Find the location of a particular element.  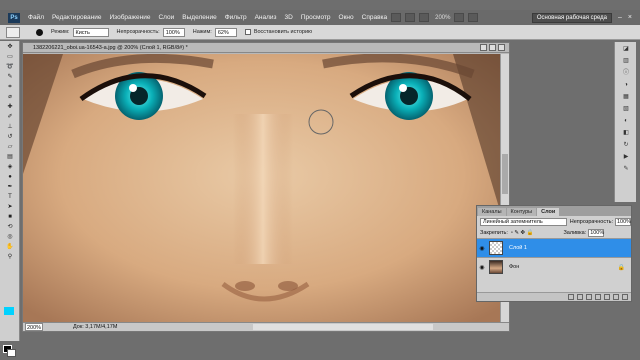

workspace-button: Основная рабочая среда is located at coordinates (571, 17).